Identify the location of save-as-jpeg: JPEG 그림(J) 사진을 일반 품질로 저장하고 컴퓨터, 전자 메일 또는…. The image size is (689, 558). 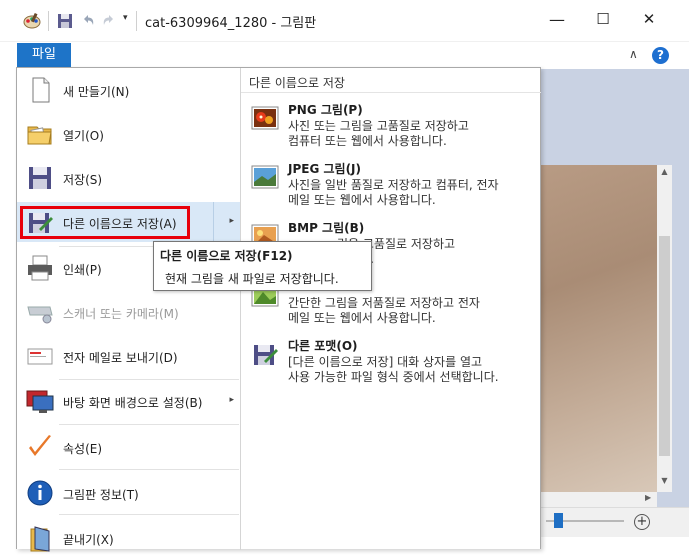
(391, 187).